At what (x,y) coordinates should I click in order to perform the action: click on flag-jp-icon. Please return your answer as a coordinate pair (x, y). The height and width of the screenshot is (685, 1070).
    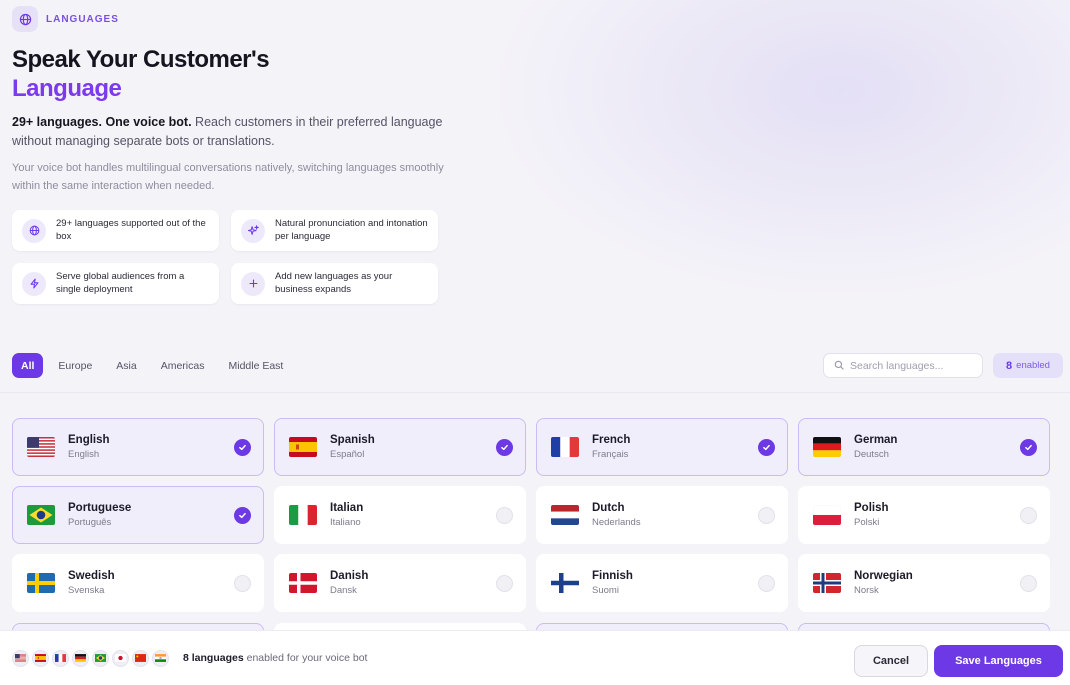
    Looking at the image, I should click on (120, 658).